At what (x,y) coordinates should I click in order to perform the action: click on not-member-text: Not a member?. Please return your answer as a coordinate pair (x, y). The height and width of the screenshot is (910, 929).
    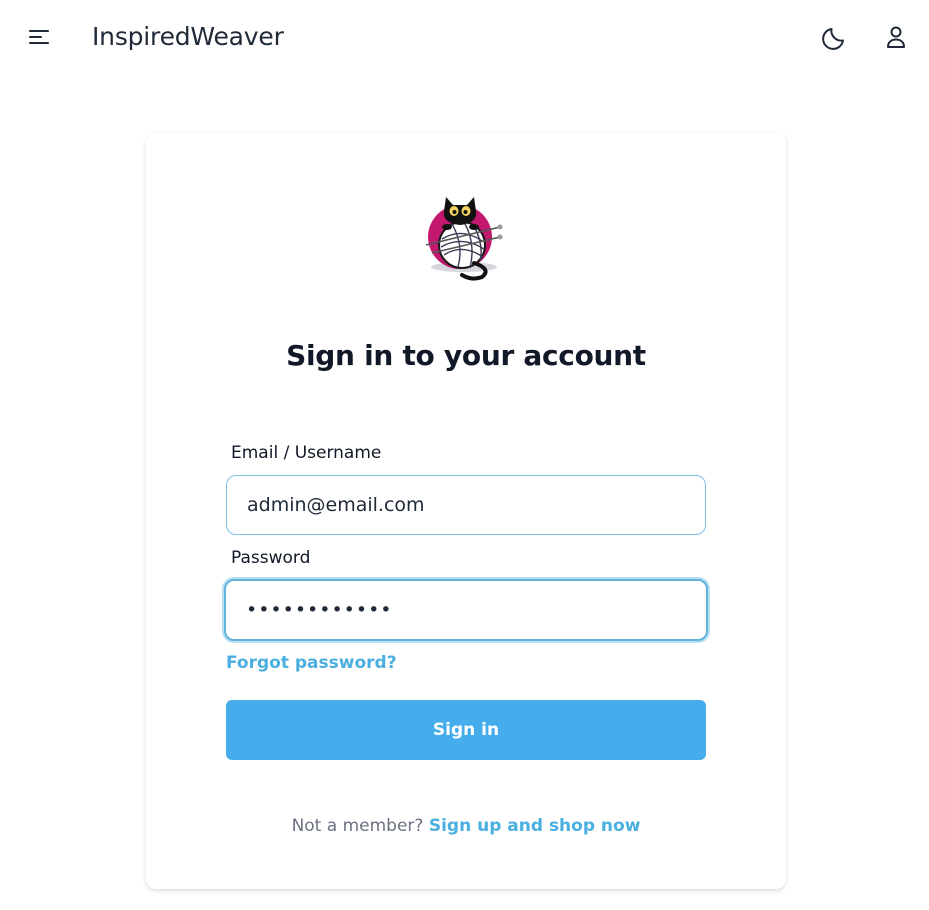
    Looking at the image, I should click on (357, 826).